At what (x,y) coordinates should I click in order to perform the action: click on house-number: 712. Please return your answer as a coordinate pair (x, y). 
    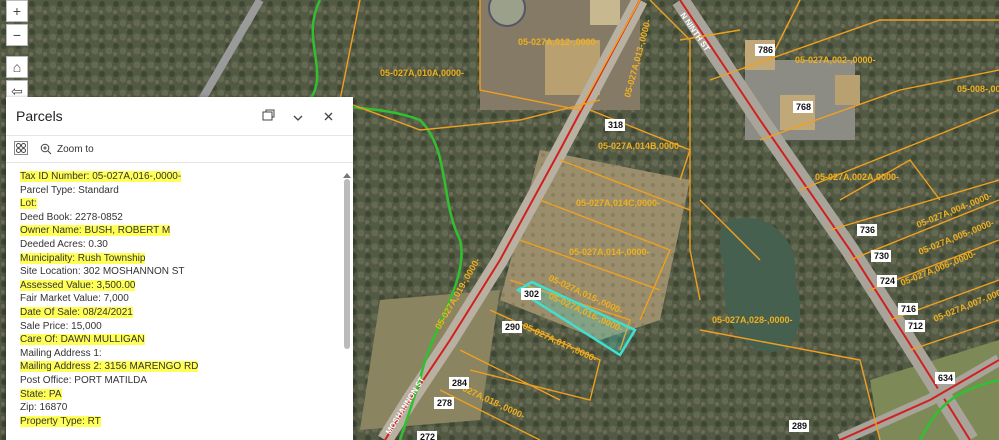
    Looking at the image, I should click on (915, 326).